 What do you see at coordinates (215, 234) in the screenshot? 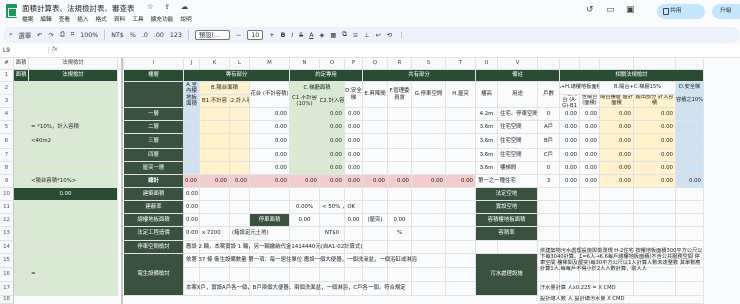
I see `cost-multiplier: x 7200` at bounding box center [215, 234].